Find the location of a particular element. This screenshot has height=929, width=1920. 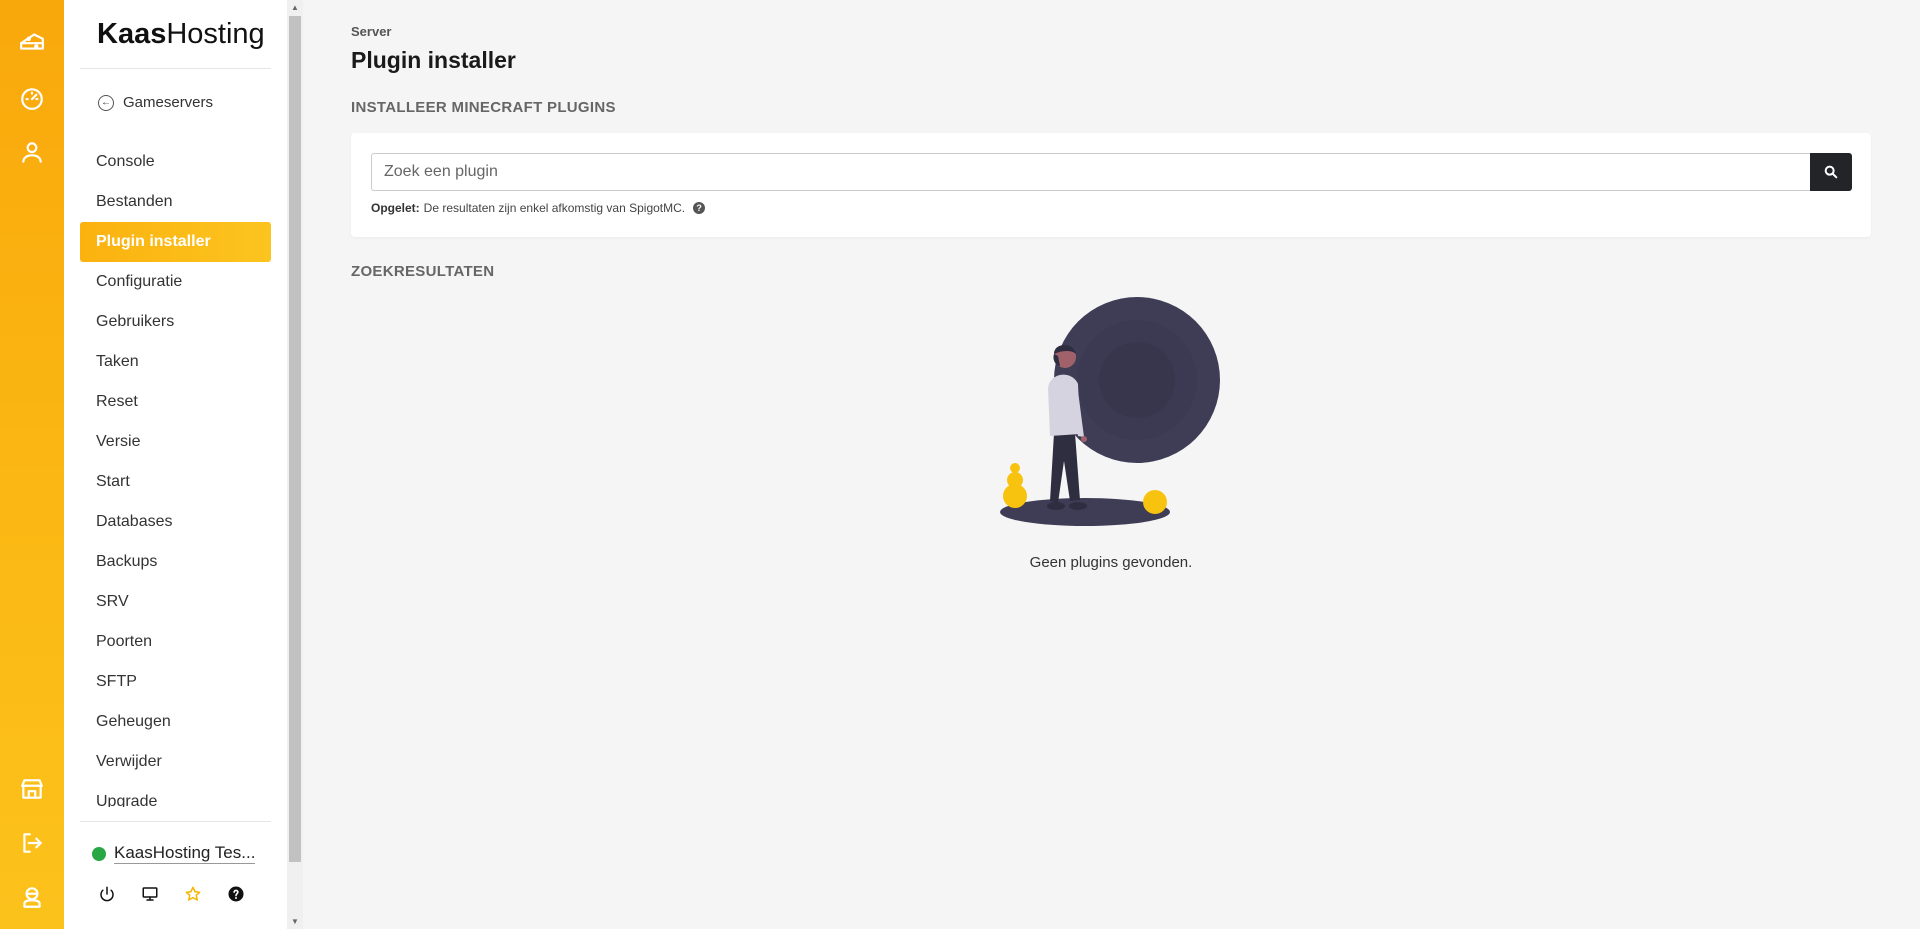

arrow-left-circle-icon: ← is located at coordinates (106, 102).